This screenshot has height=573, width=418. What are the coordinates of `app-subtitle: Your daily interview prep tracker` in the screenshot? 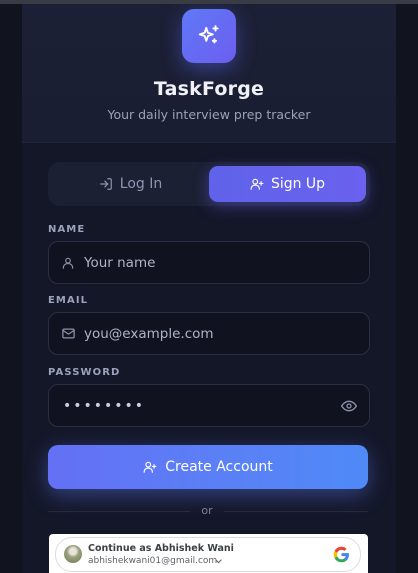 It's located at (209, 114).